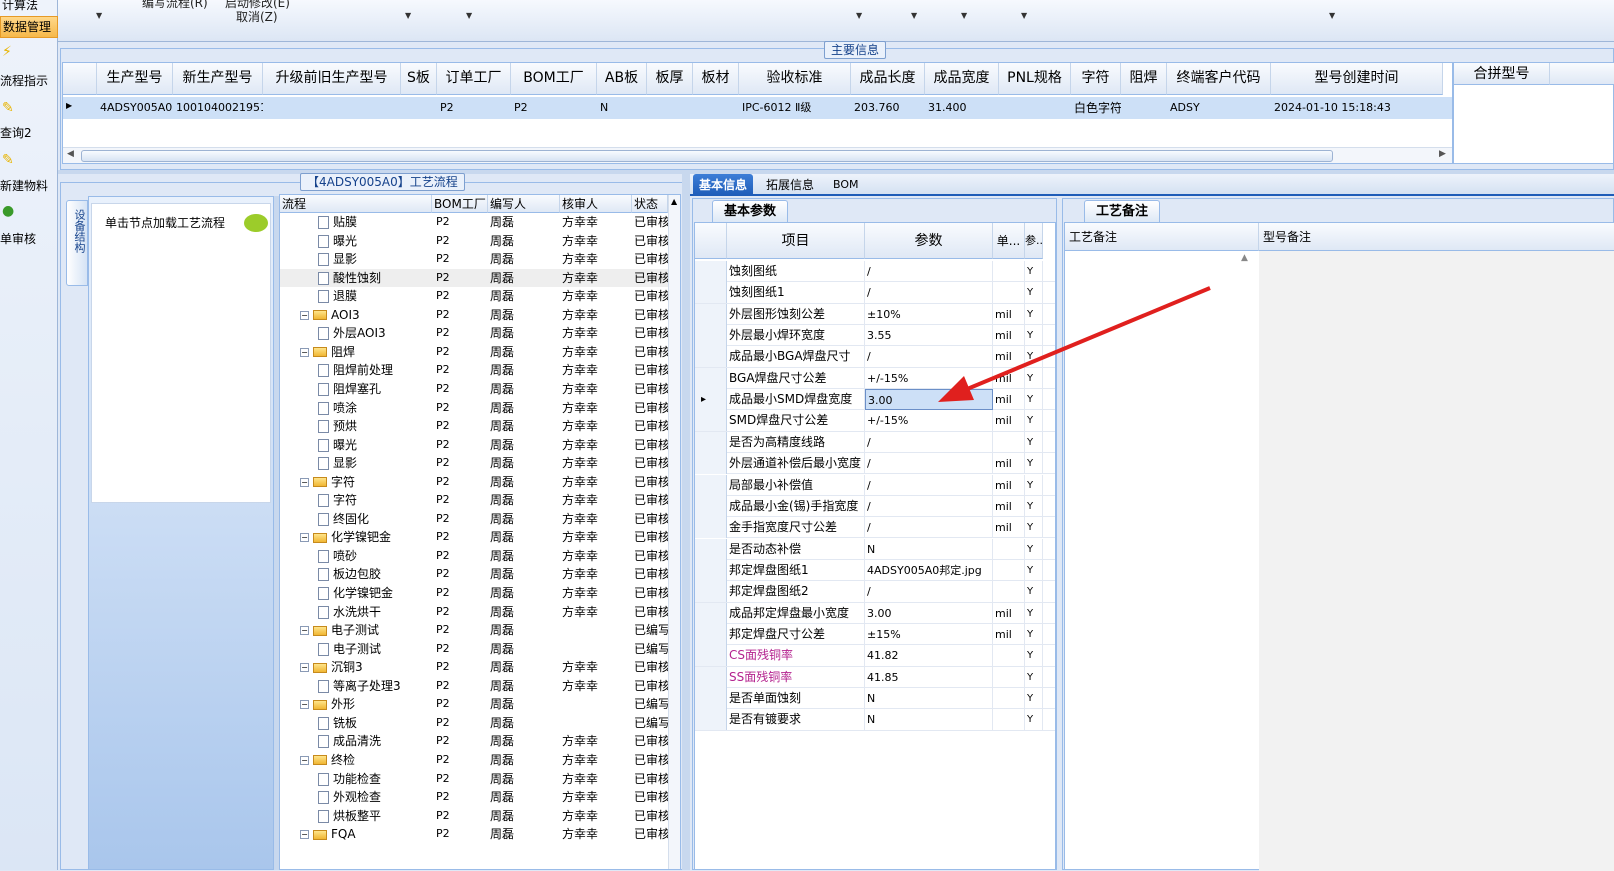  I want to click on param-cell-item: 邦定焊盘尺寸公差, so click(796, 634).